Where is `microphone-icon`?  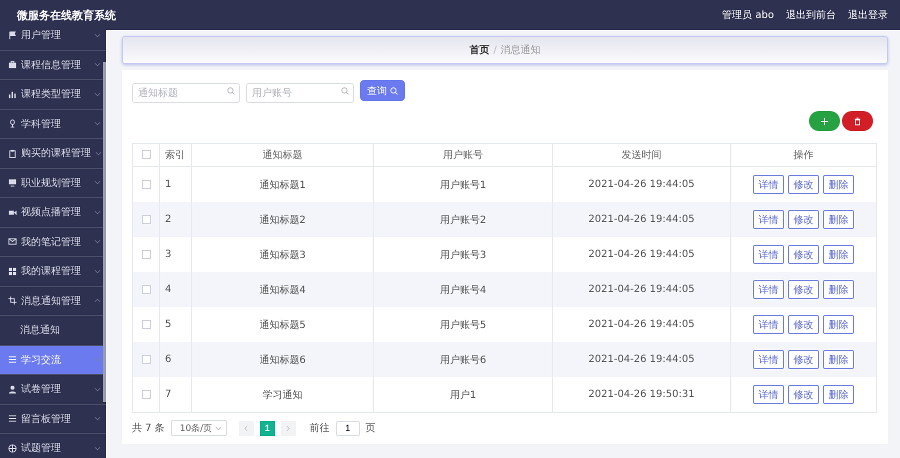 microphone-icon is located at coordinates (12, 123).